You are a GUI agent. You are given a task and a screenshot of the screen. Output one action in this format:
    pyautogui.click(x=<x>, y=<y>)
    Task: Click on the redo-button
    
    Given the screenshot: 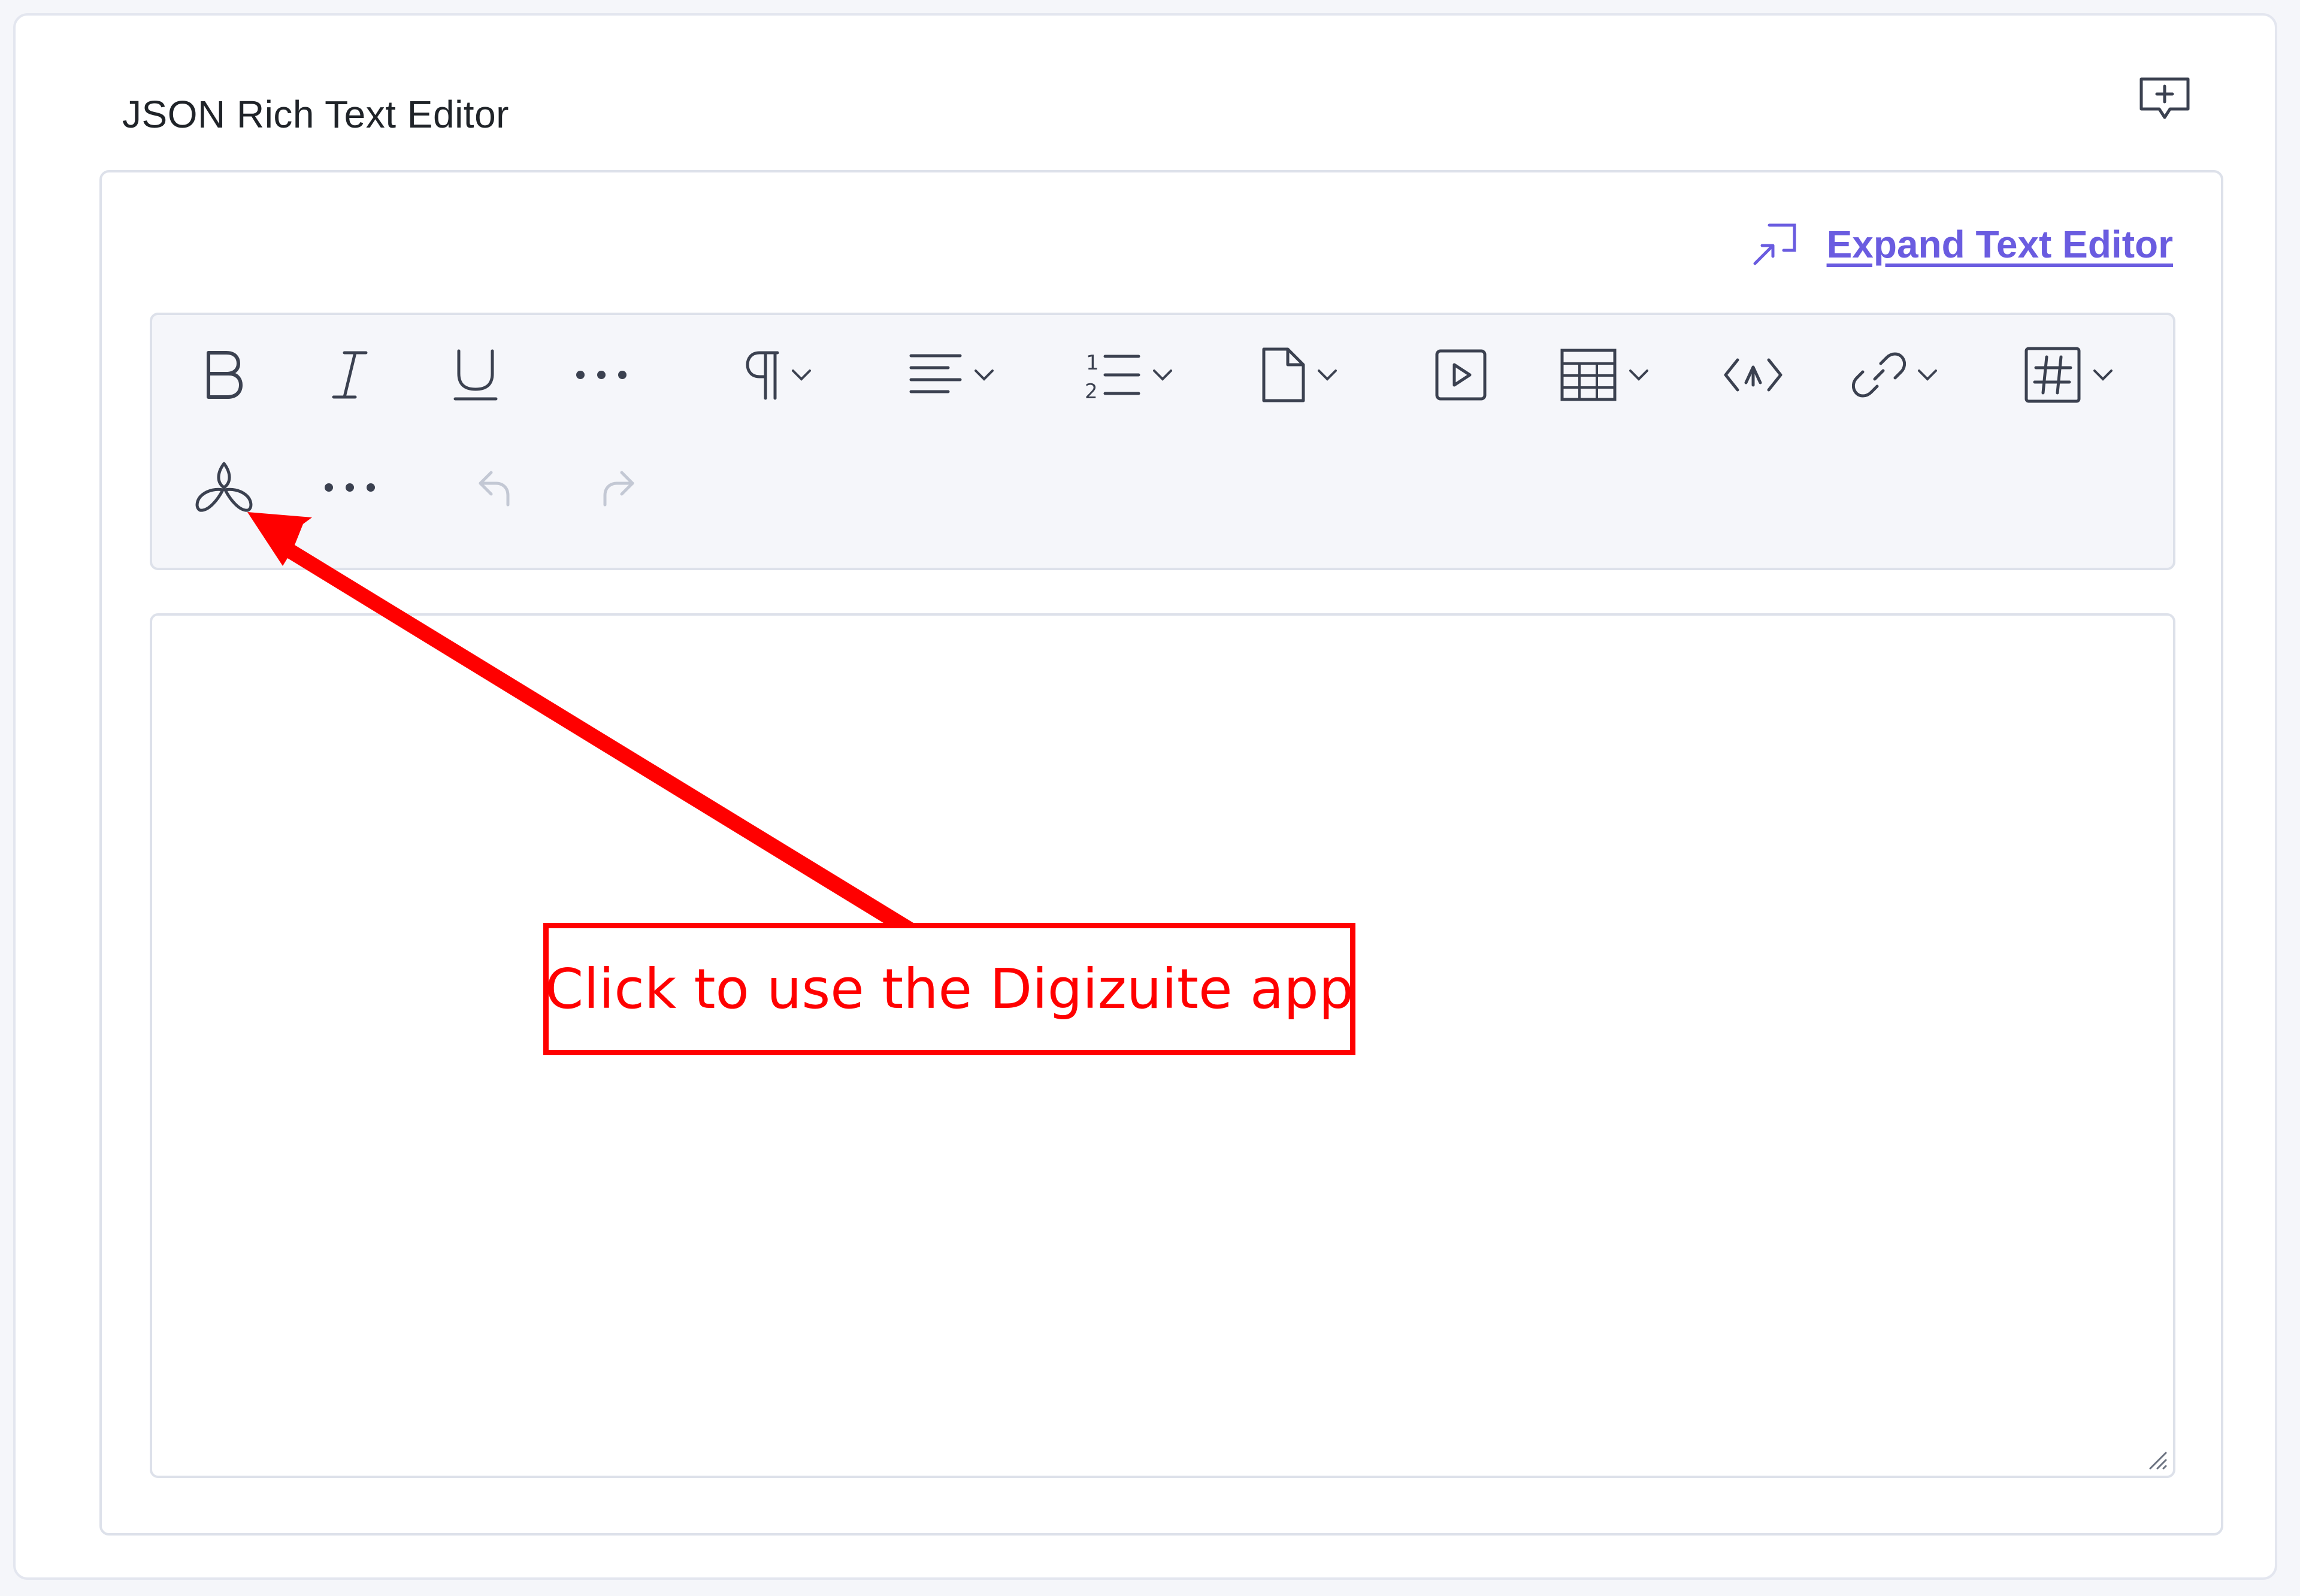 What is the action you would take?
    pyautogui.click(x=619, y=487)
    